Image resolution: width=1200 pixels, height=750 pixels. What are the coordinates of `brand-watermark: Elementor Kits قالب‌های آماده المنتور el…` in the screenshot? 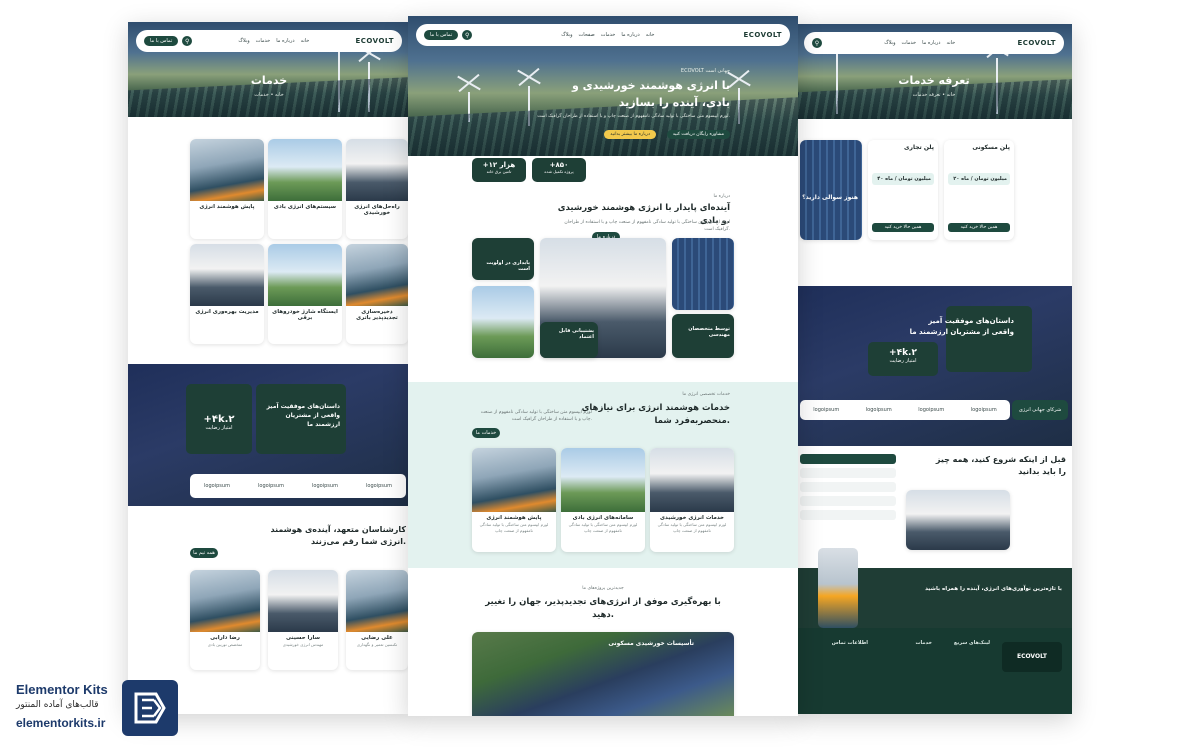 It's located at (95, 708).